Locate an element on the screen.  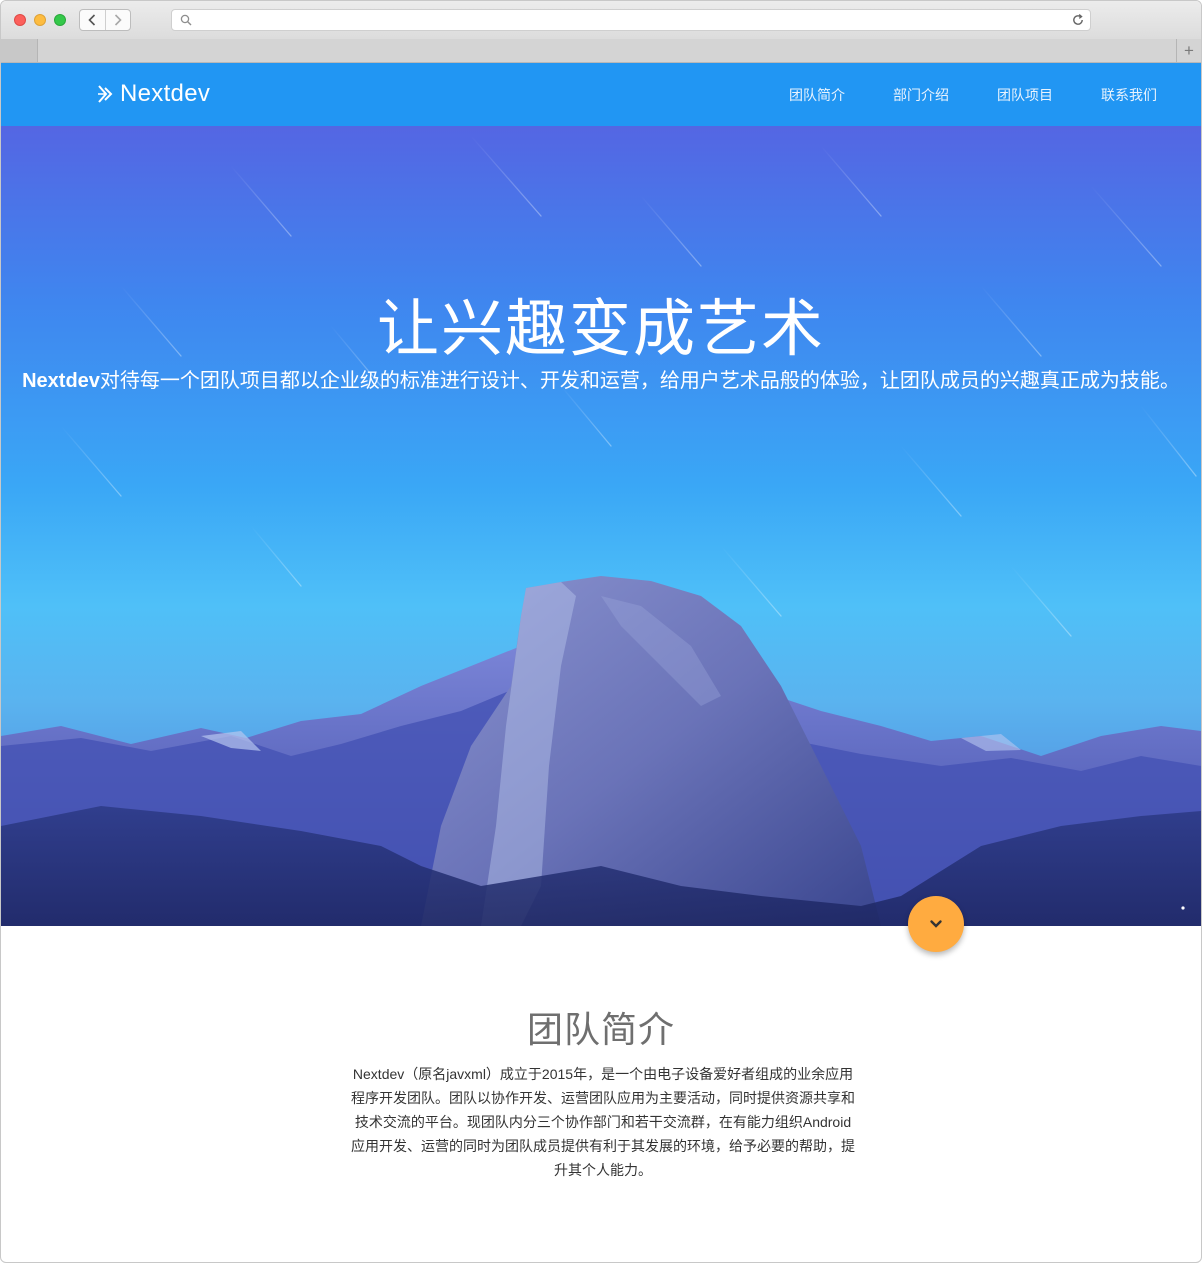
scroll-down-button is located at coordinates (936, 924).